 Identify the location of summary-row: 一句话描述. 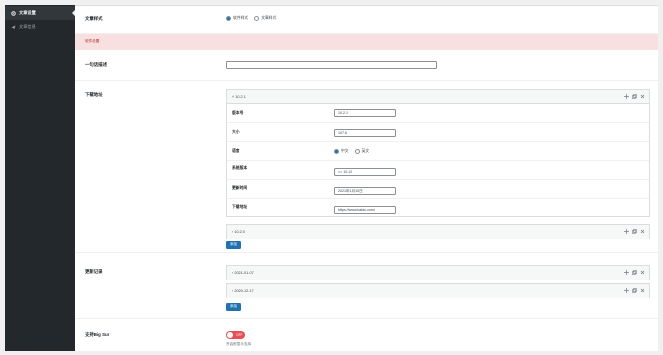
(366, 66).